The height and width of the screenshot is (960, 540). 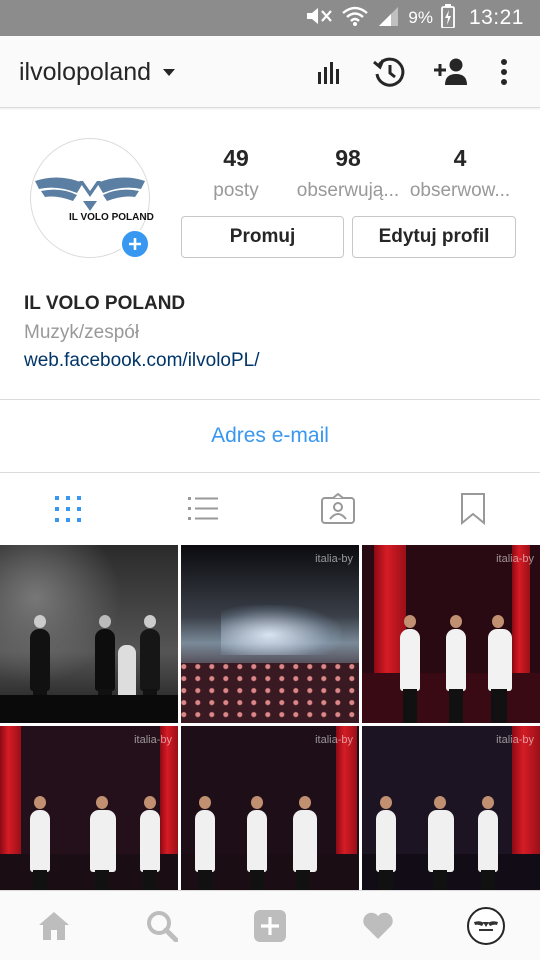 I want to click on profile-website-link: web.facebook.com/ilvoloPL/, so click(x=142, y=361).